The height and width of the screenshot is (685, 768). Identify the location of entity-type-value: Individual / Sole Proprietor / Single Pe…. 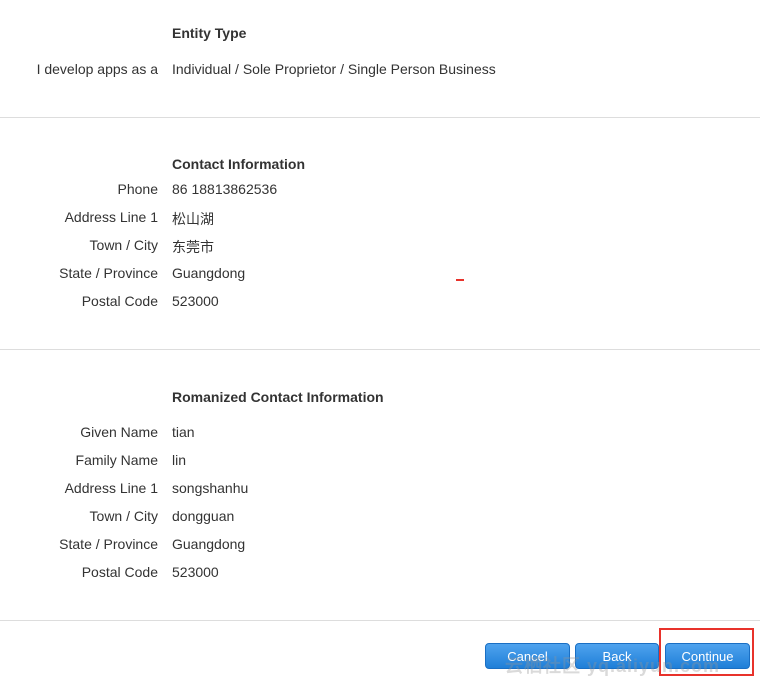
(334, 69).